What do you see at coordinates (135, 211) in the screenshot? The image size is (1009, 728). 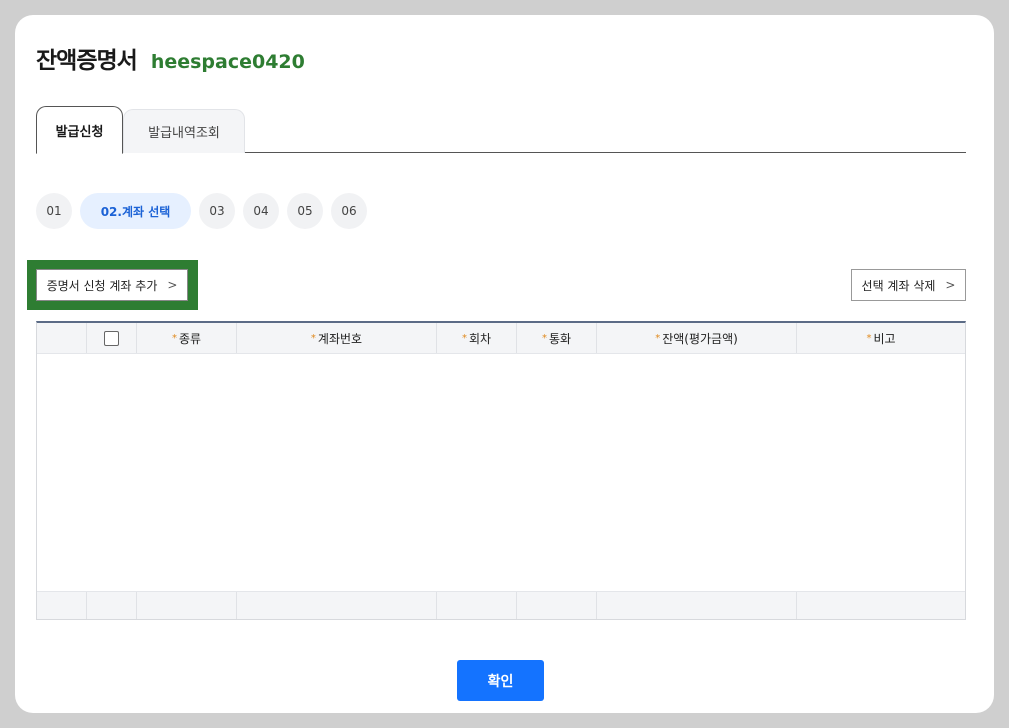 I see `step-02-account-select: 02.계좌 선택` at bounding box center [135, 211].